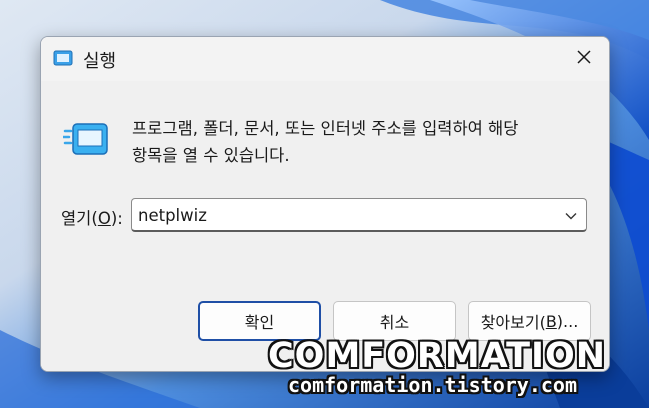 This screenshot has height=408, width=649. I want to click on open-access-key: O, so click(104, 218).